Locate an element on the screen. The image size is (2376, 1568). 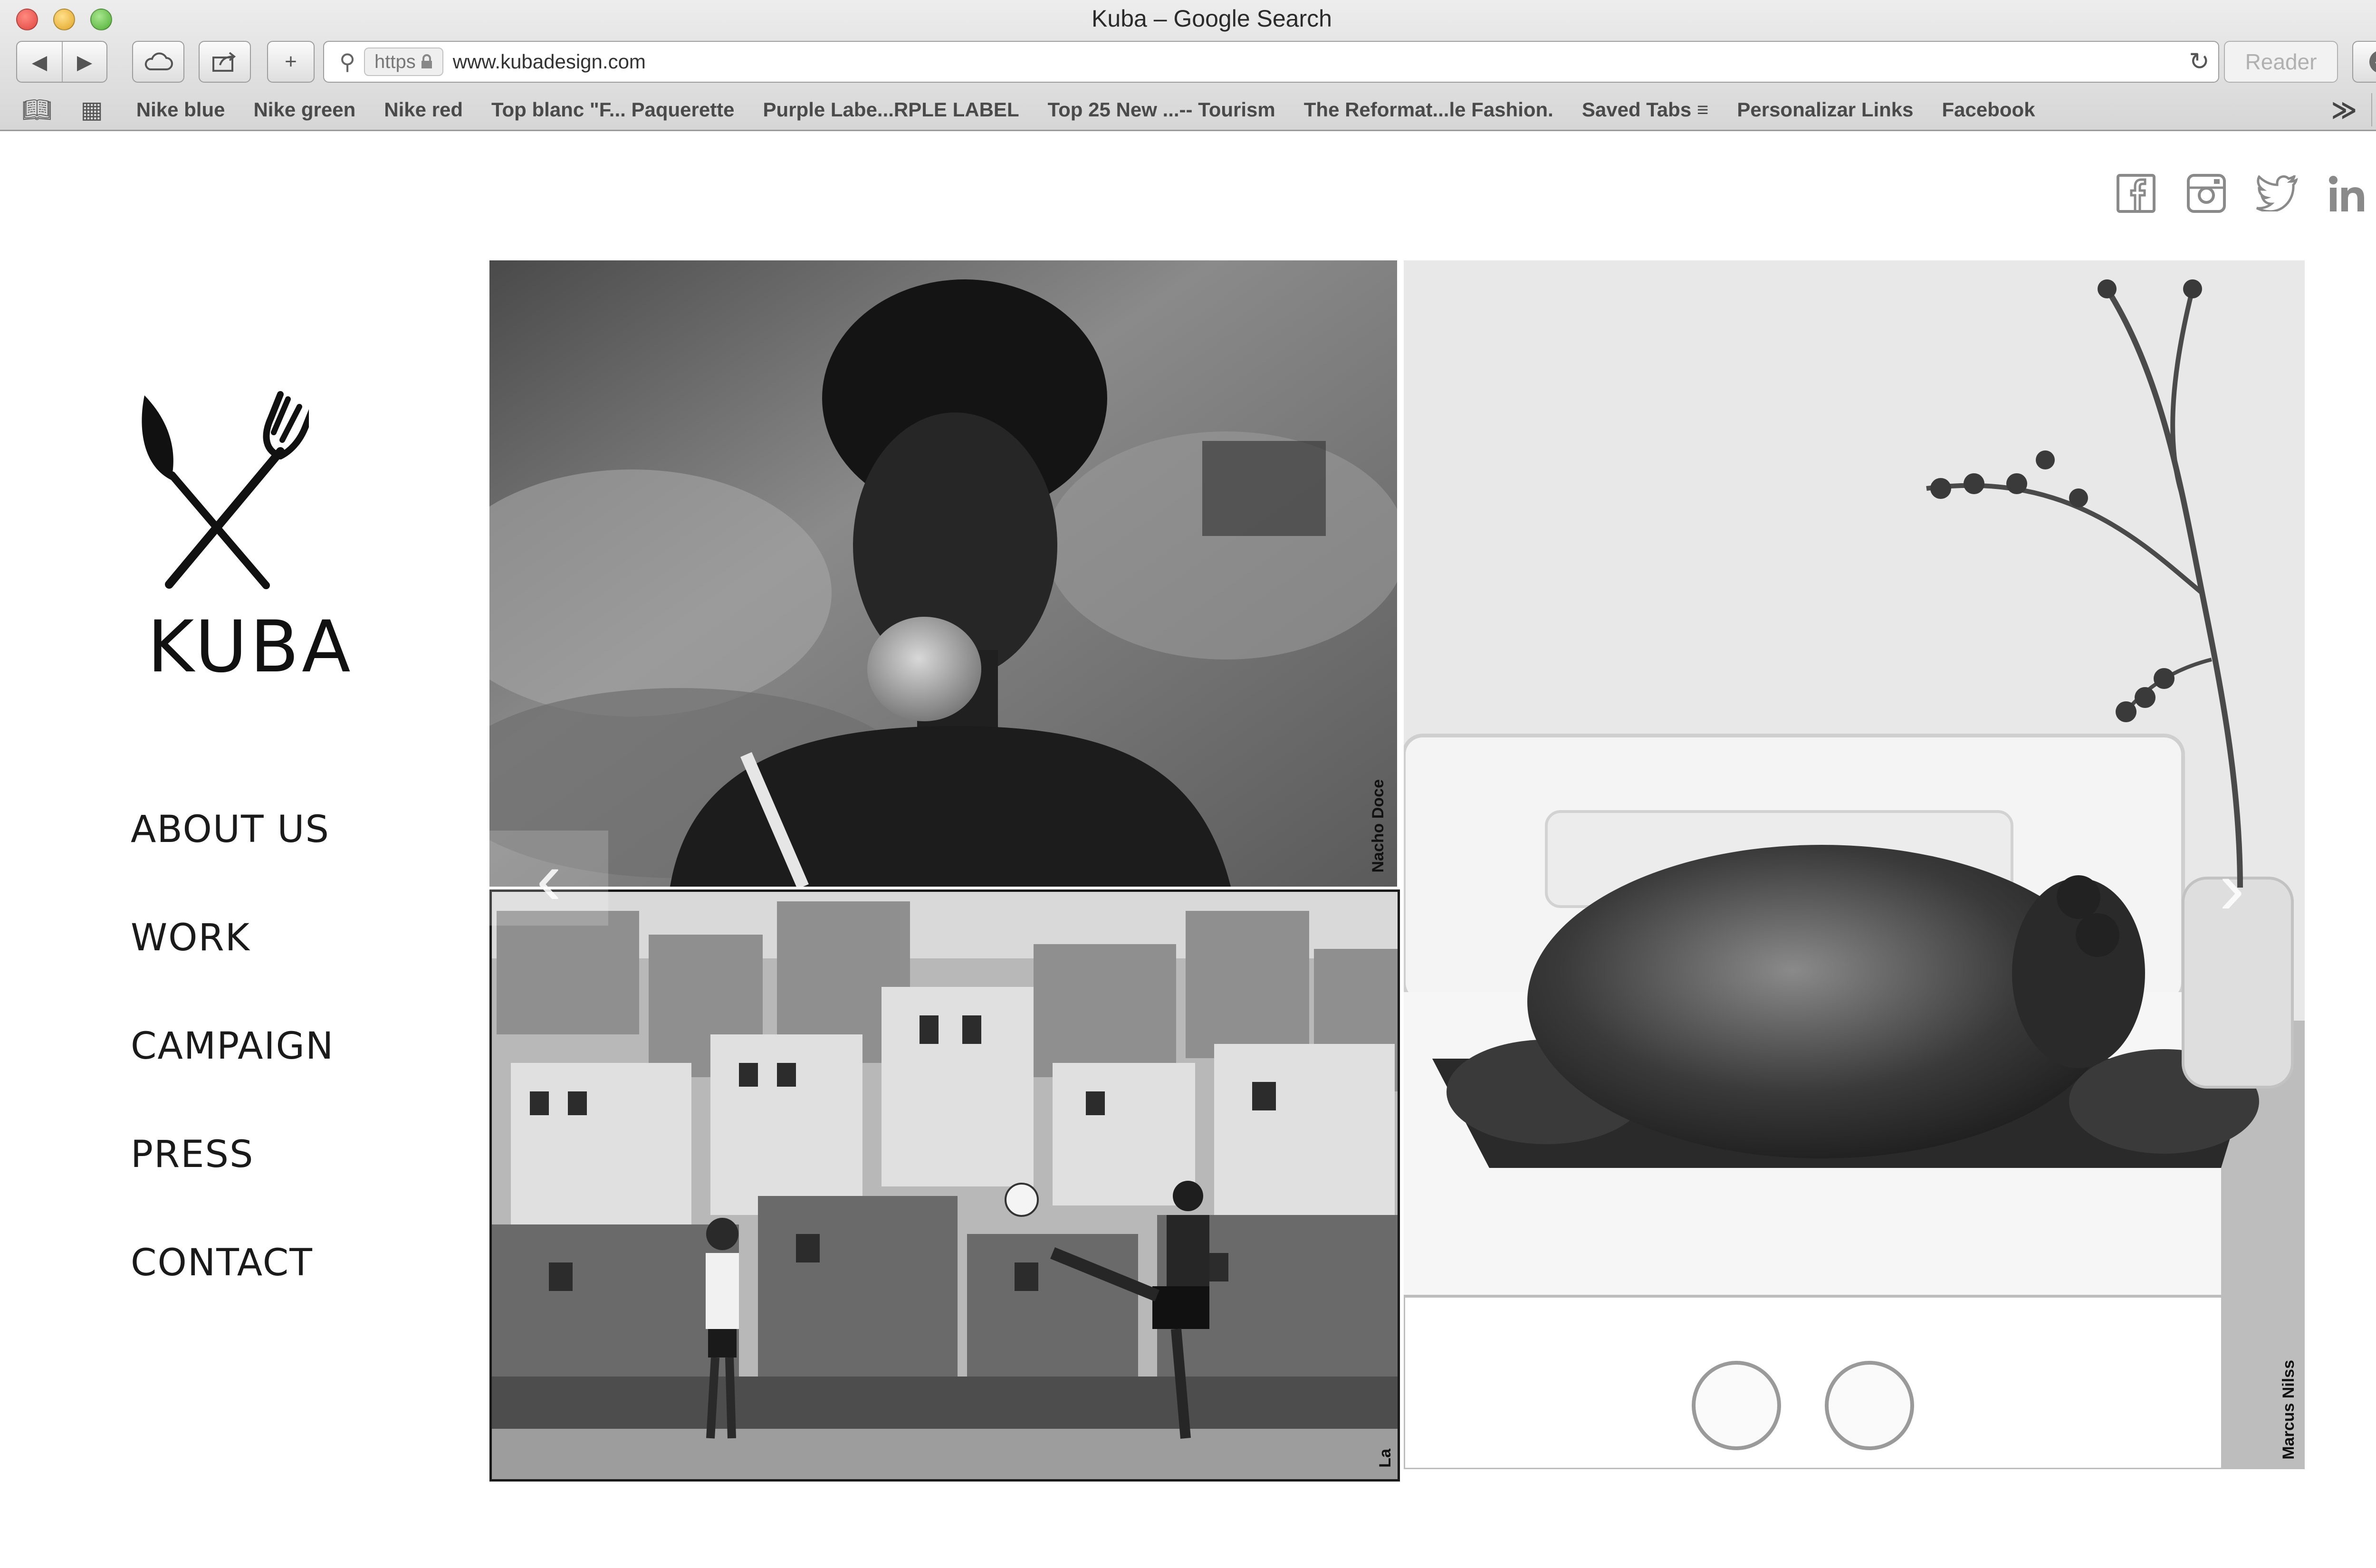
photo-credit-turkey: Marcus Nilss is located at coordinates (2289, 1410).